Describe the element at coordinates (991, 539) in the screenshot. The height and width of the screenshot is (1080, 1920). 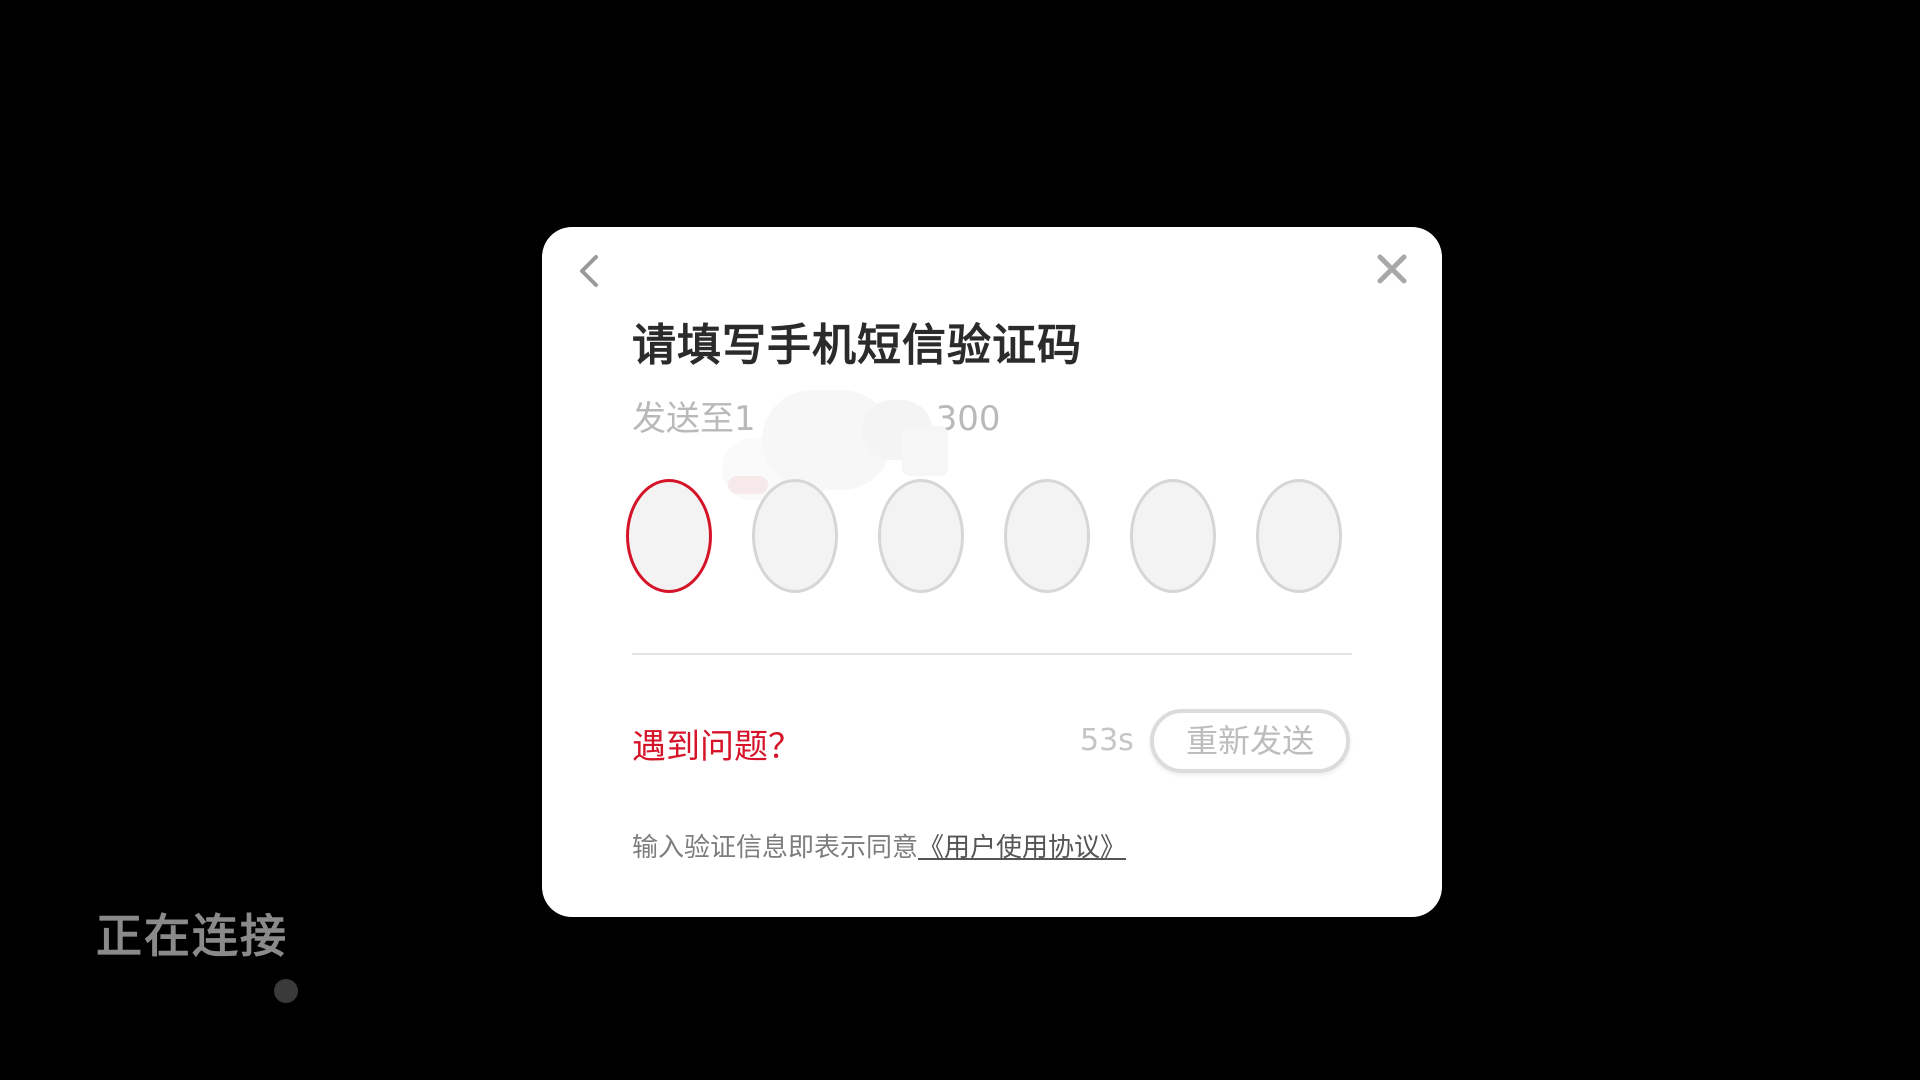
I see `verification-code-input` at that location.